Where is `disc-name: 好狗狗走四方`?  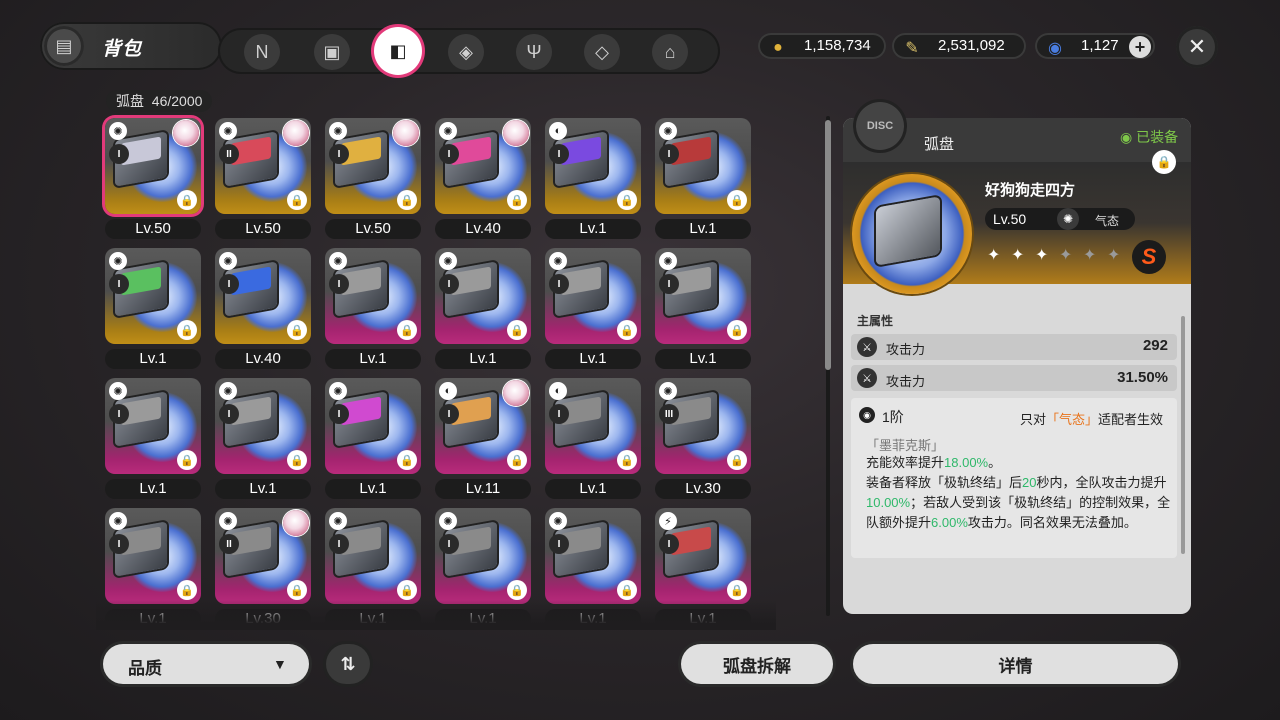 disc-name: 好狗狗走四方 is located at coordinates (1030, 190).